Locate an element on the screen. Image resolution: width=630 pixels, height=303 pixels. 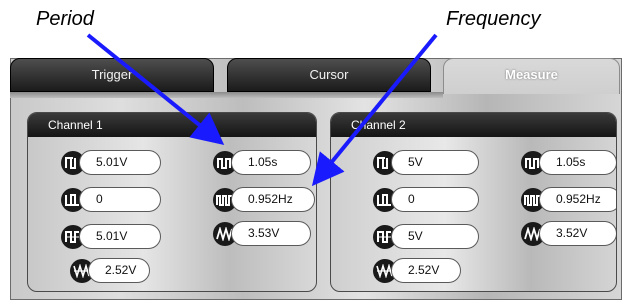
tab-measure: Measure is located at coordinates (531, 76).